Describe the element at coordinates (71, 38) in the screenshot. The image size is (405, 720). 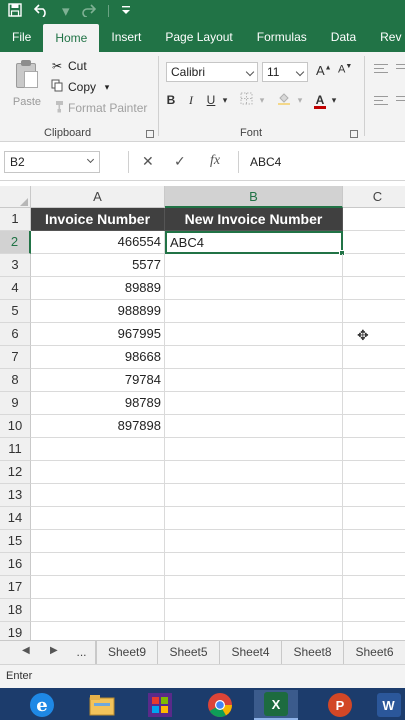
I see `tab-home: Home` at that location.